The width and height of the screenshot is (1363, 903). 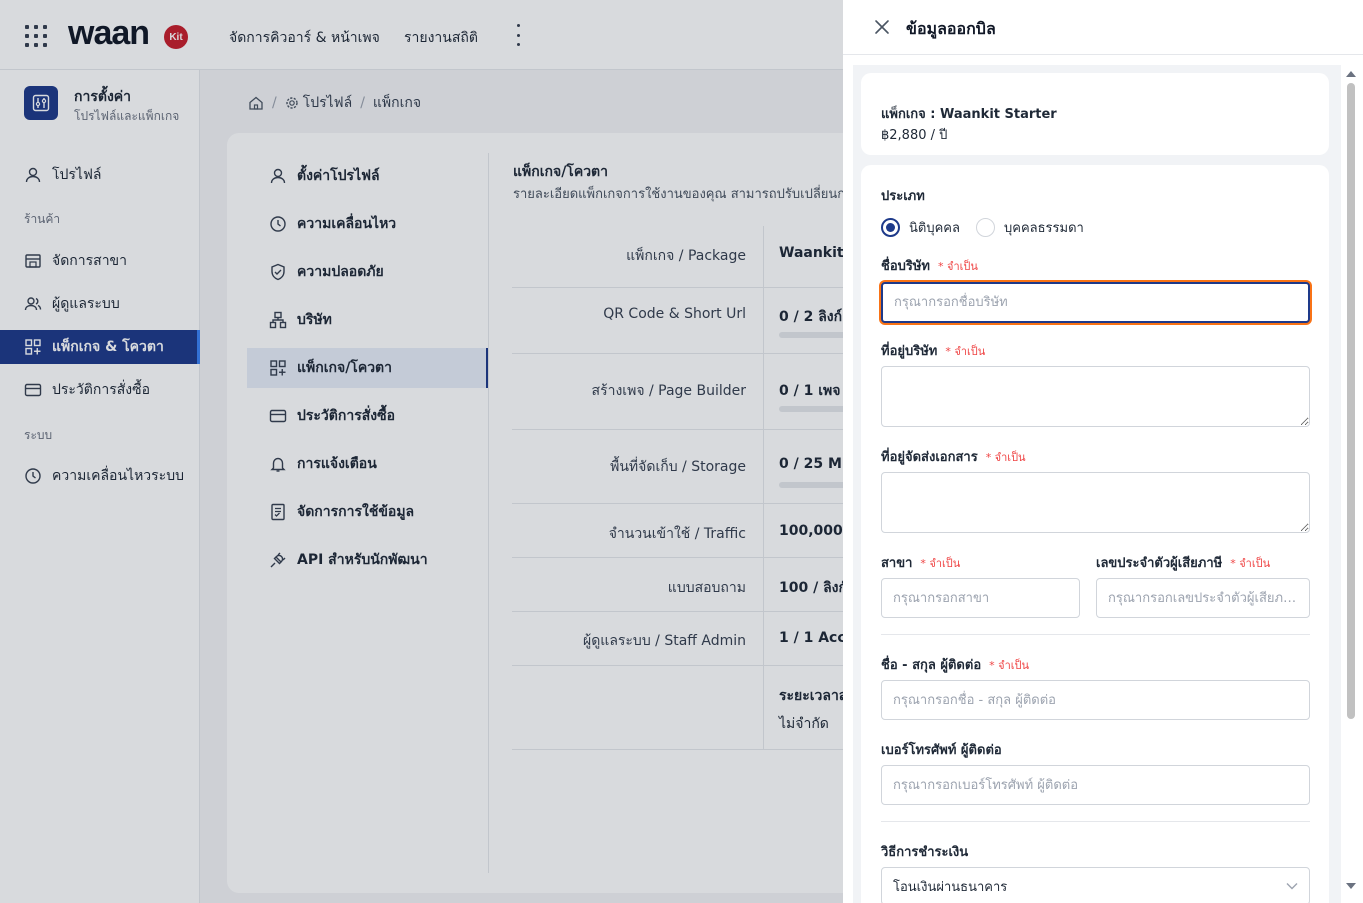 What do you see at coordinates (1203, 598) in the screenshot?
I see `tax-id-input` at bounding box center [1203, 598].